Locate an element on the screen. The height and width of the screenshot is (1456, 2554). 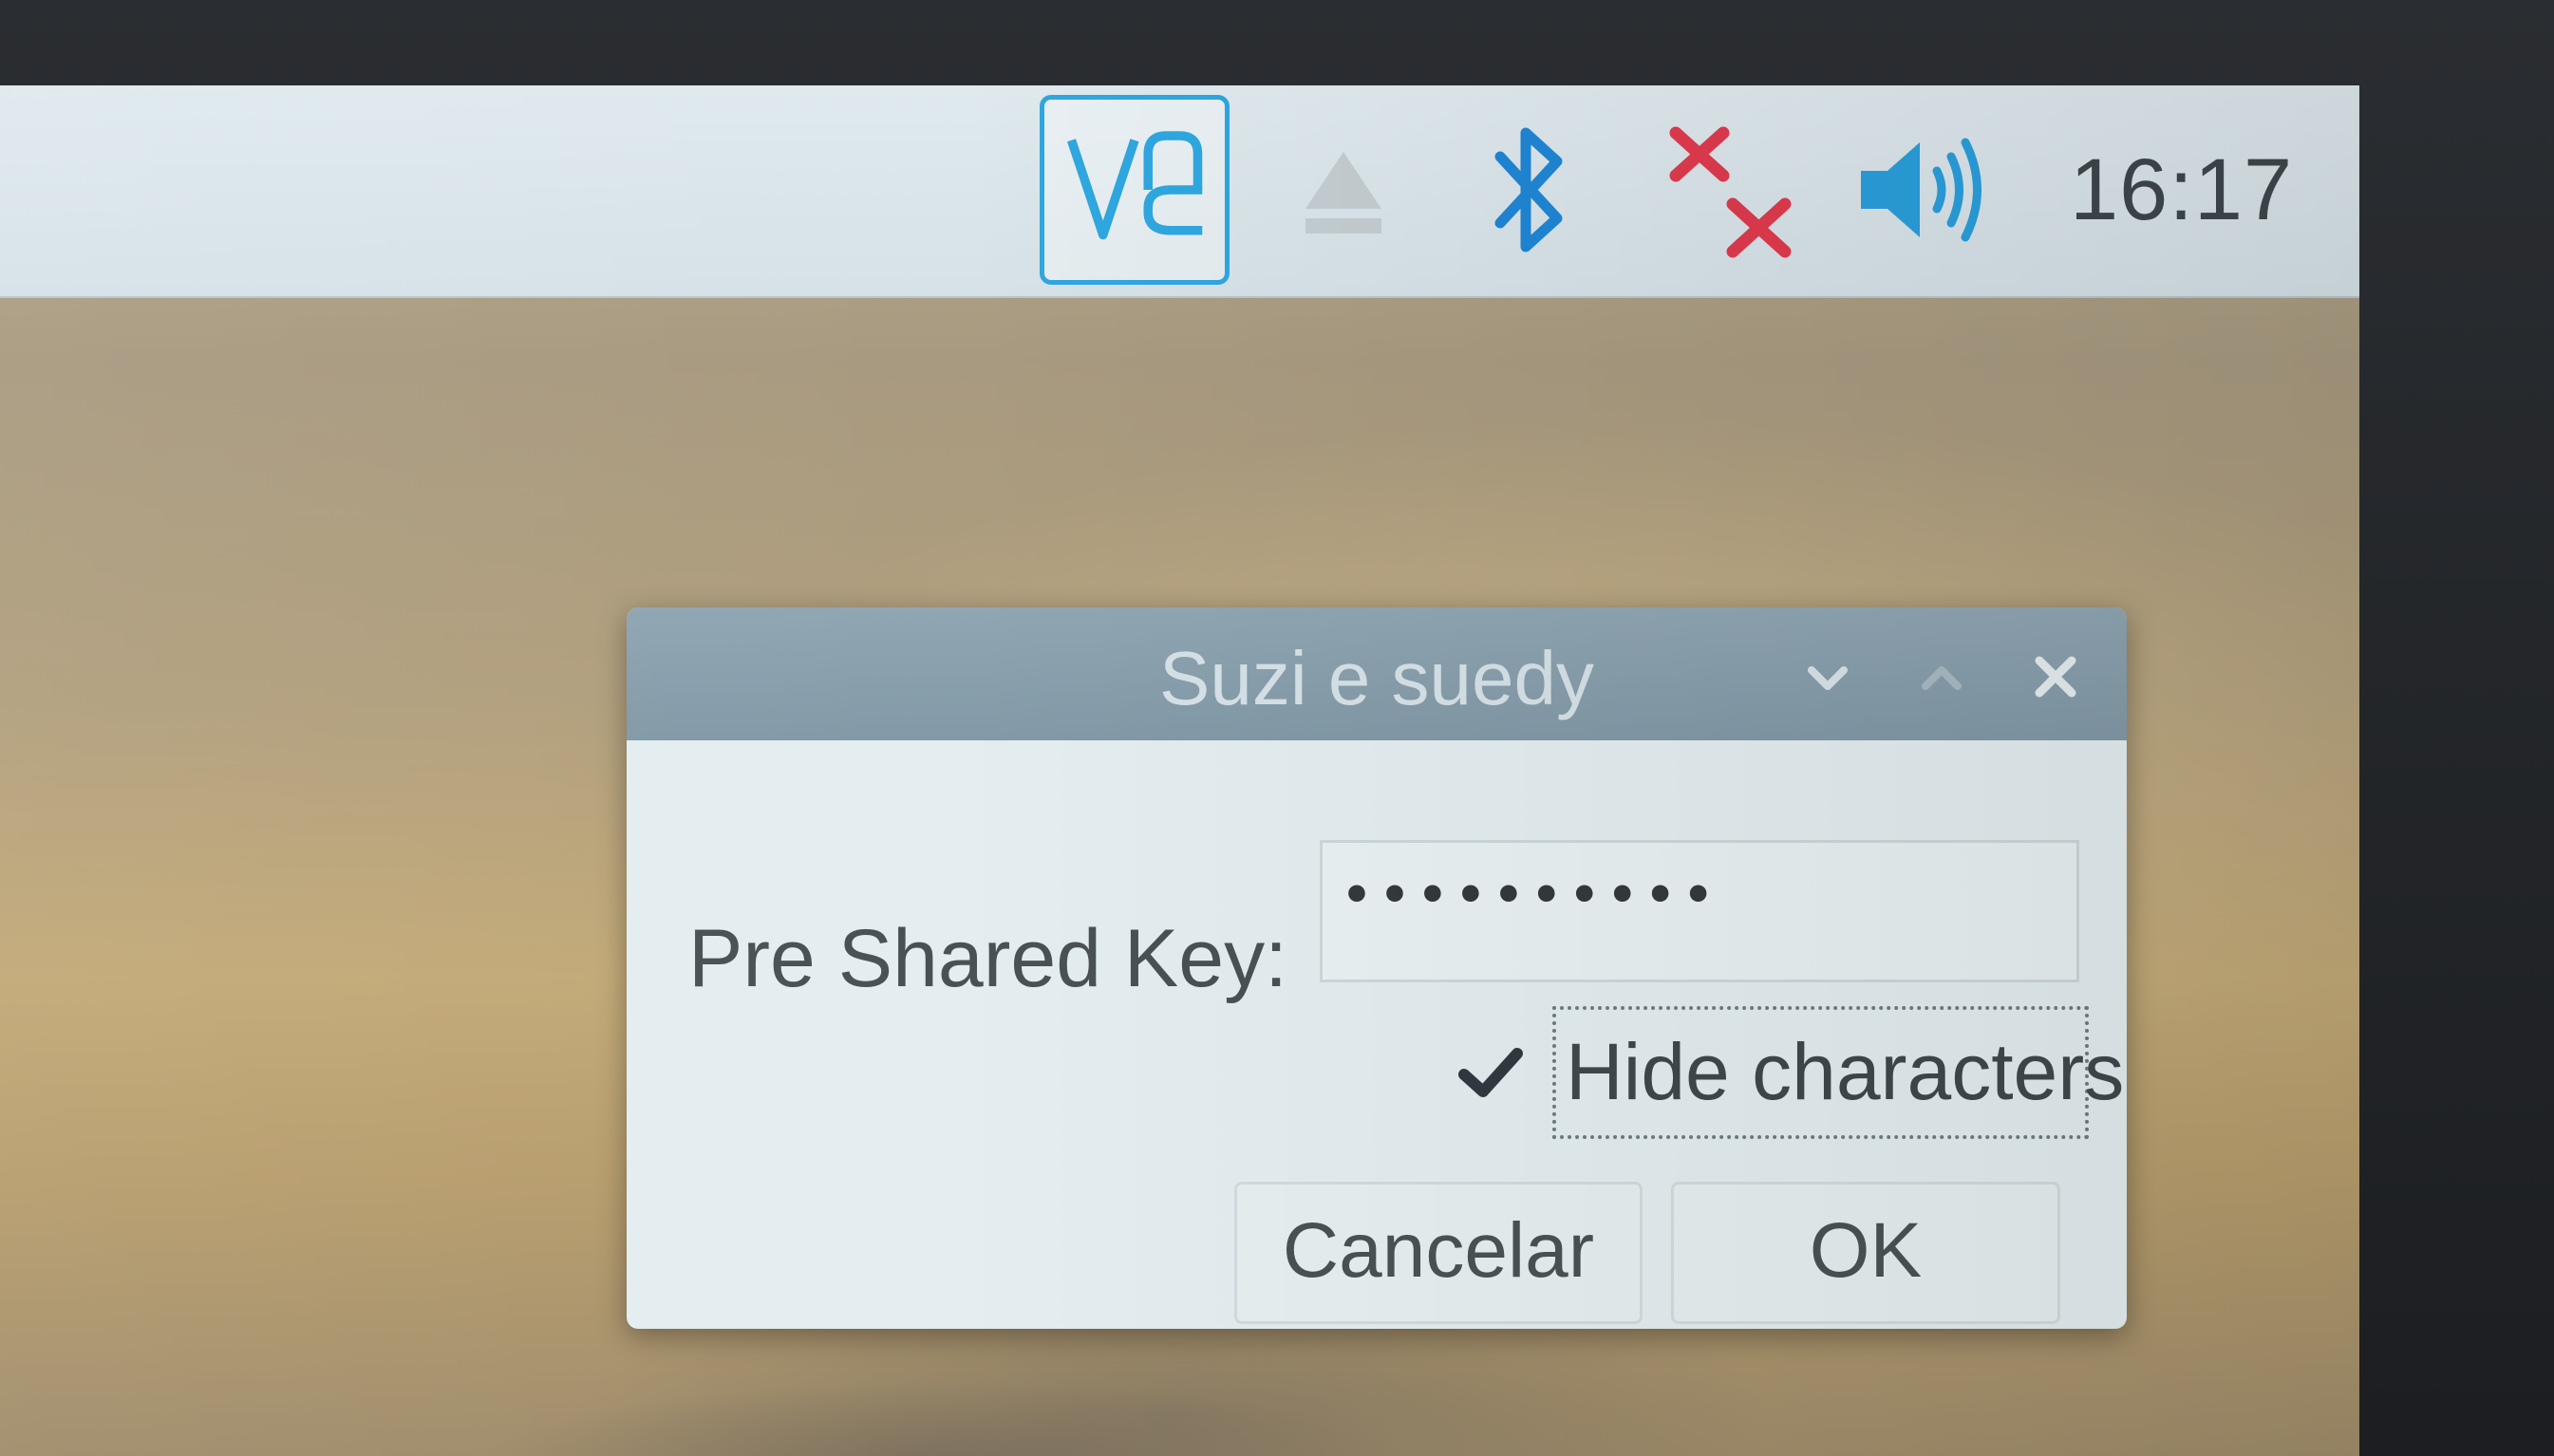
eject-icon is located at coordinates (1343, 190).